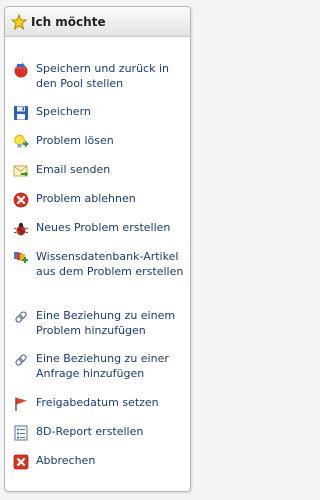  I want to click on reject-problem-action: Problem ablehnen, so click(100, 199).